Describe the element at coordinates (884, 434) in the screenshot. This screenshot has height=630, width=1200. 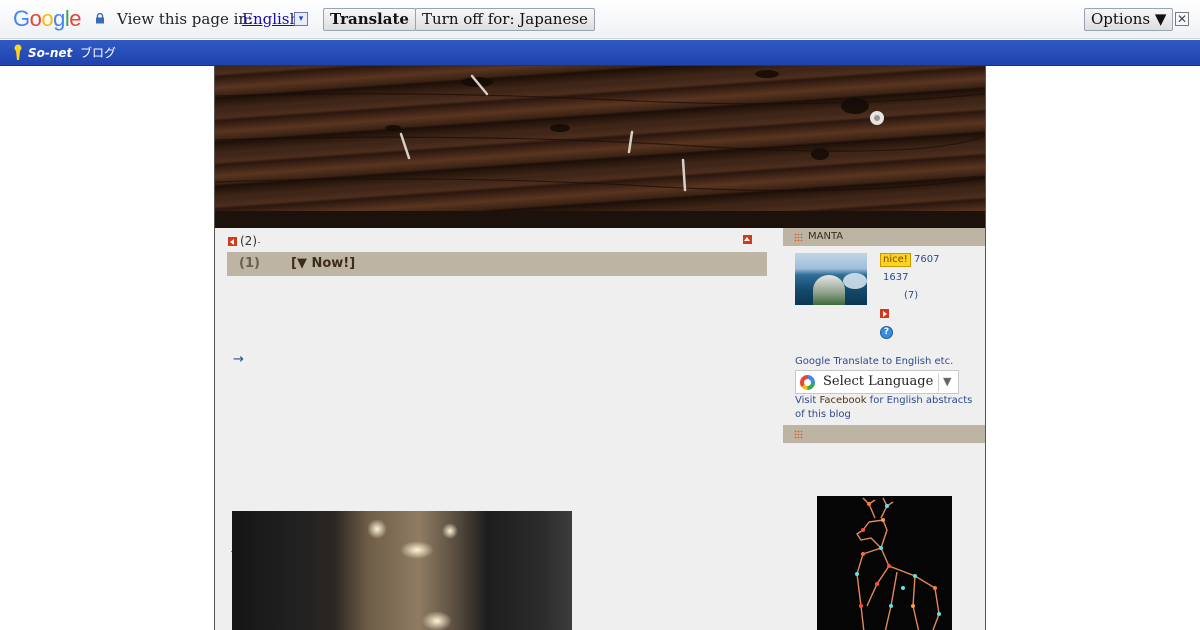
I see `sidebar-section-header` at that location.